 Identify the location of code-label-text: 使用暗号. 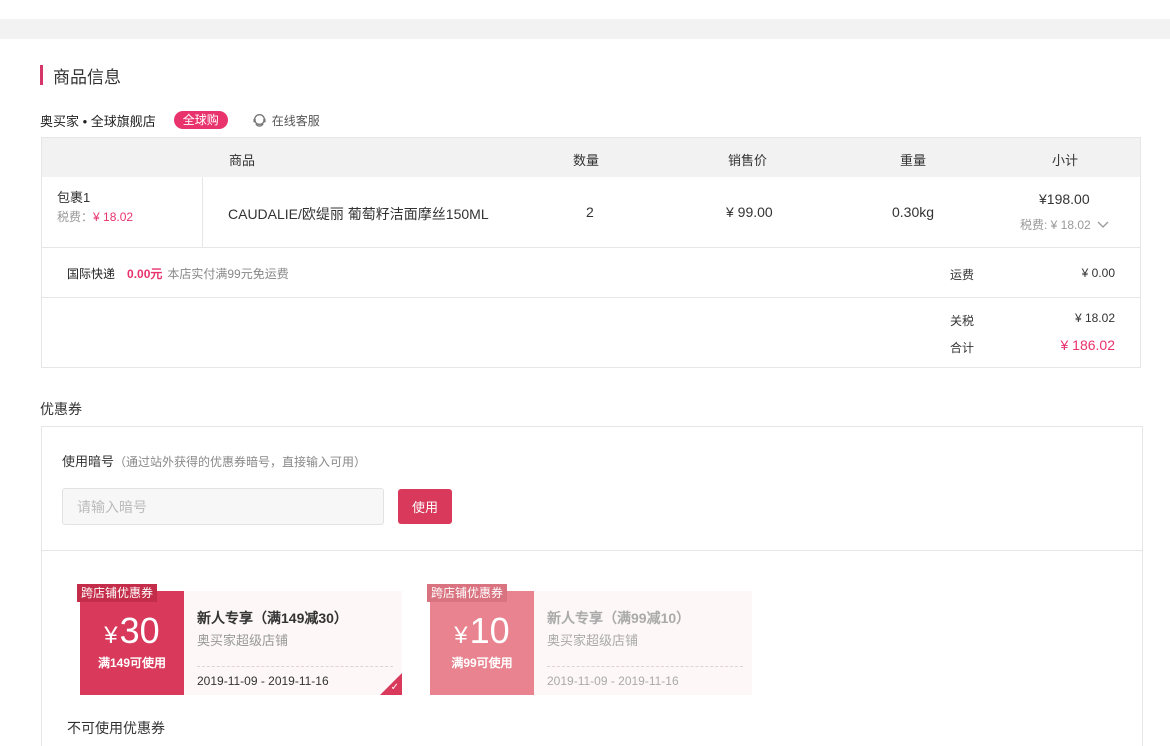
(88, 461).